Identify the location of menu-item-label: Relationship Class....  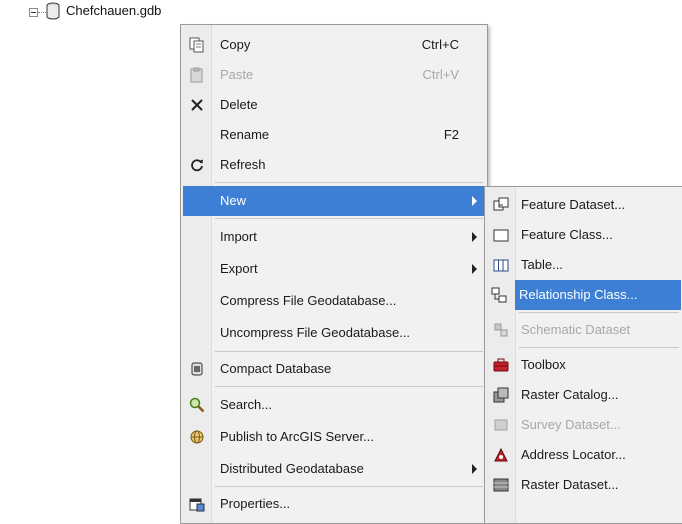
(578, 294).